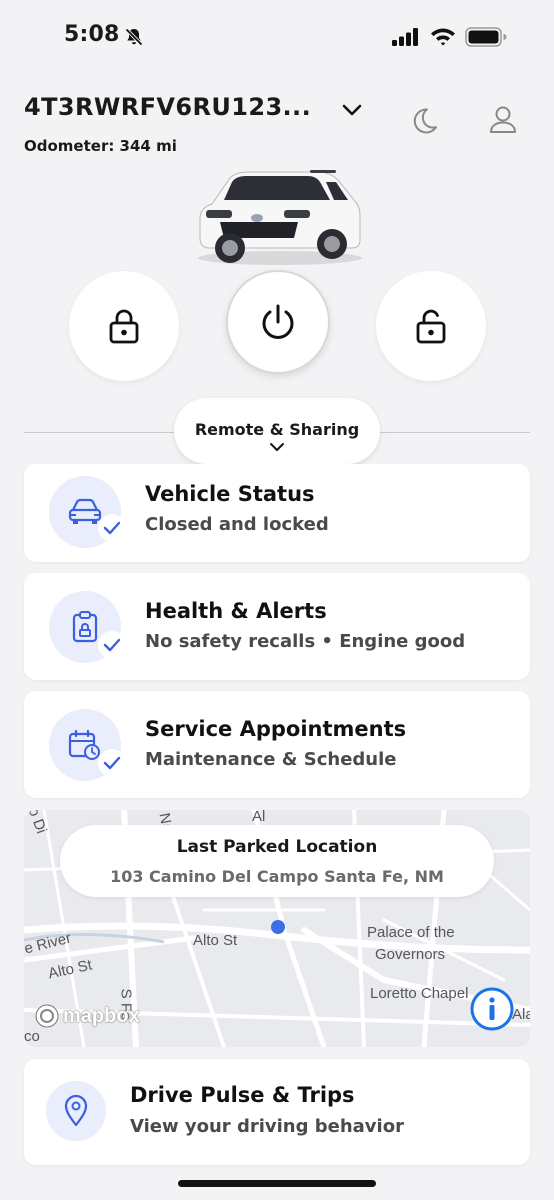  Describe the element at coordinates (411, 932) in the screenshot. I see `map-place-label: Palace of the` at that location.